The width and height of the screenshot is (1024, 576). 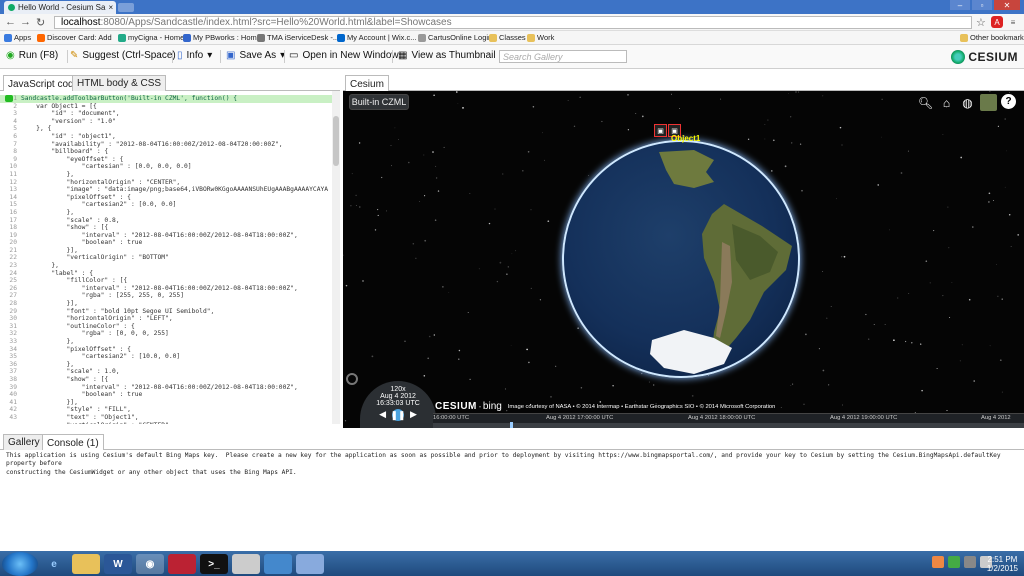 I want to click on open-new-window-button: ▭ Open in New Window, so click(x=344, y=55).